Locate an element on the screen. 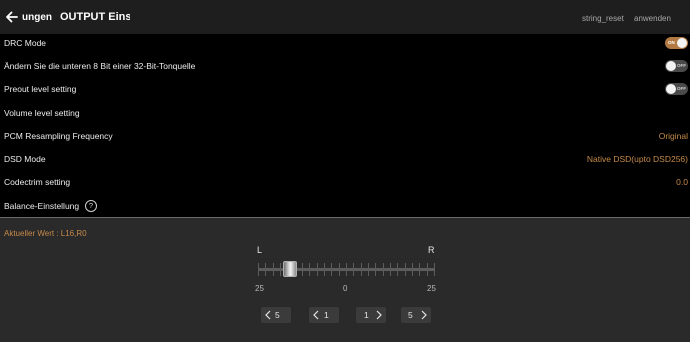 The height and width of the screenshot is (342, 690). balance-current-value: Aktueller Wert : L16,R0 is located at coordinates (45, 233).